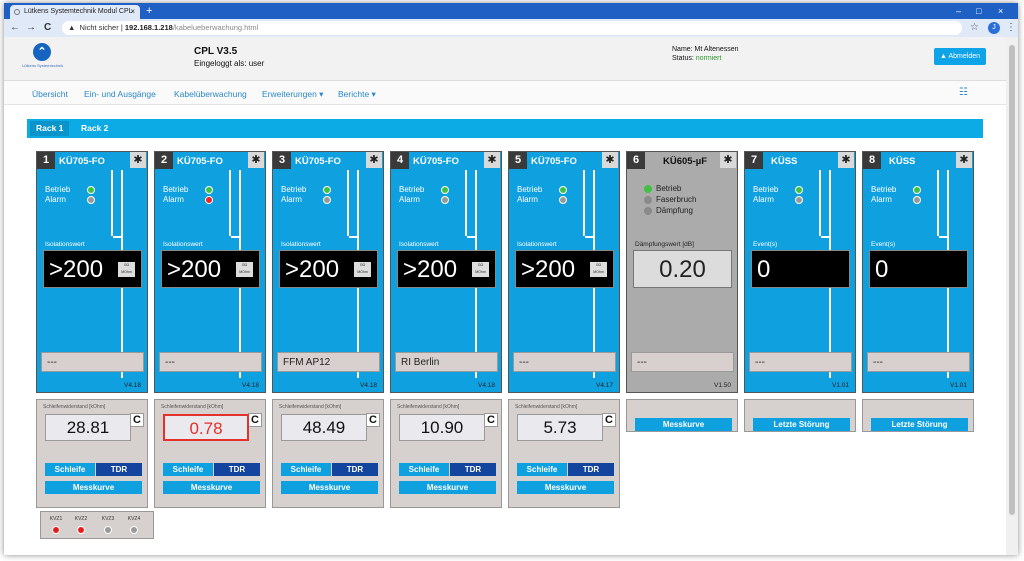 The height and width of the screenshot is (561, 1024). What do you see at coordinates (409, 199) in the screenshot?
I see `led-label: Alarm` at bounding box center [409, 199].